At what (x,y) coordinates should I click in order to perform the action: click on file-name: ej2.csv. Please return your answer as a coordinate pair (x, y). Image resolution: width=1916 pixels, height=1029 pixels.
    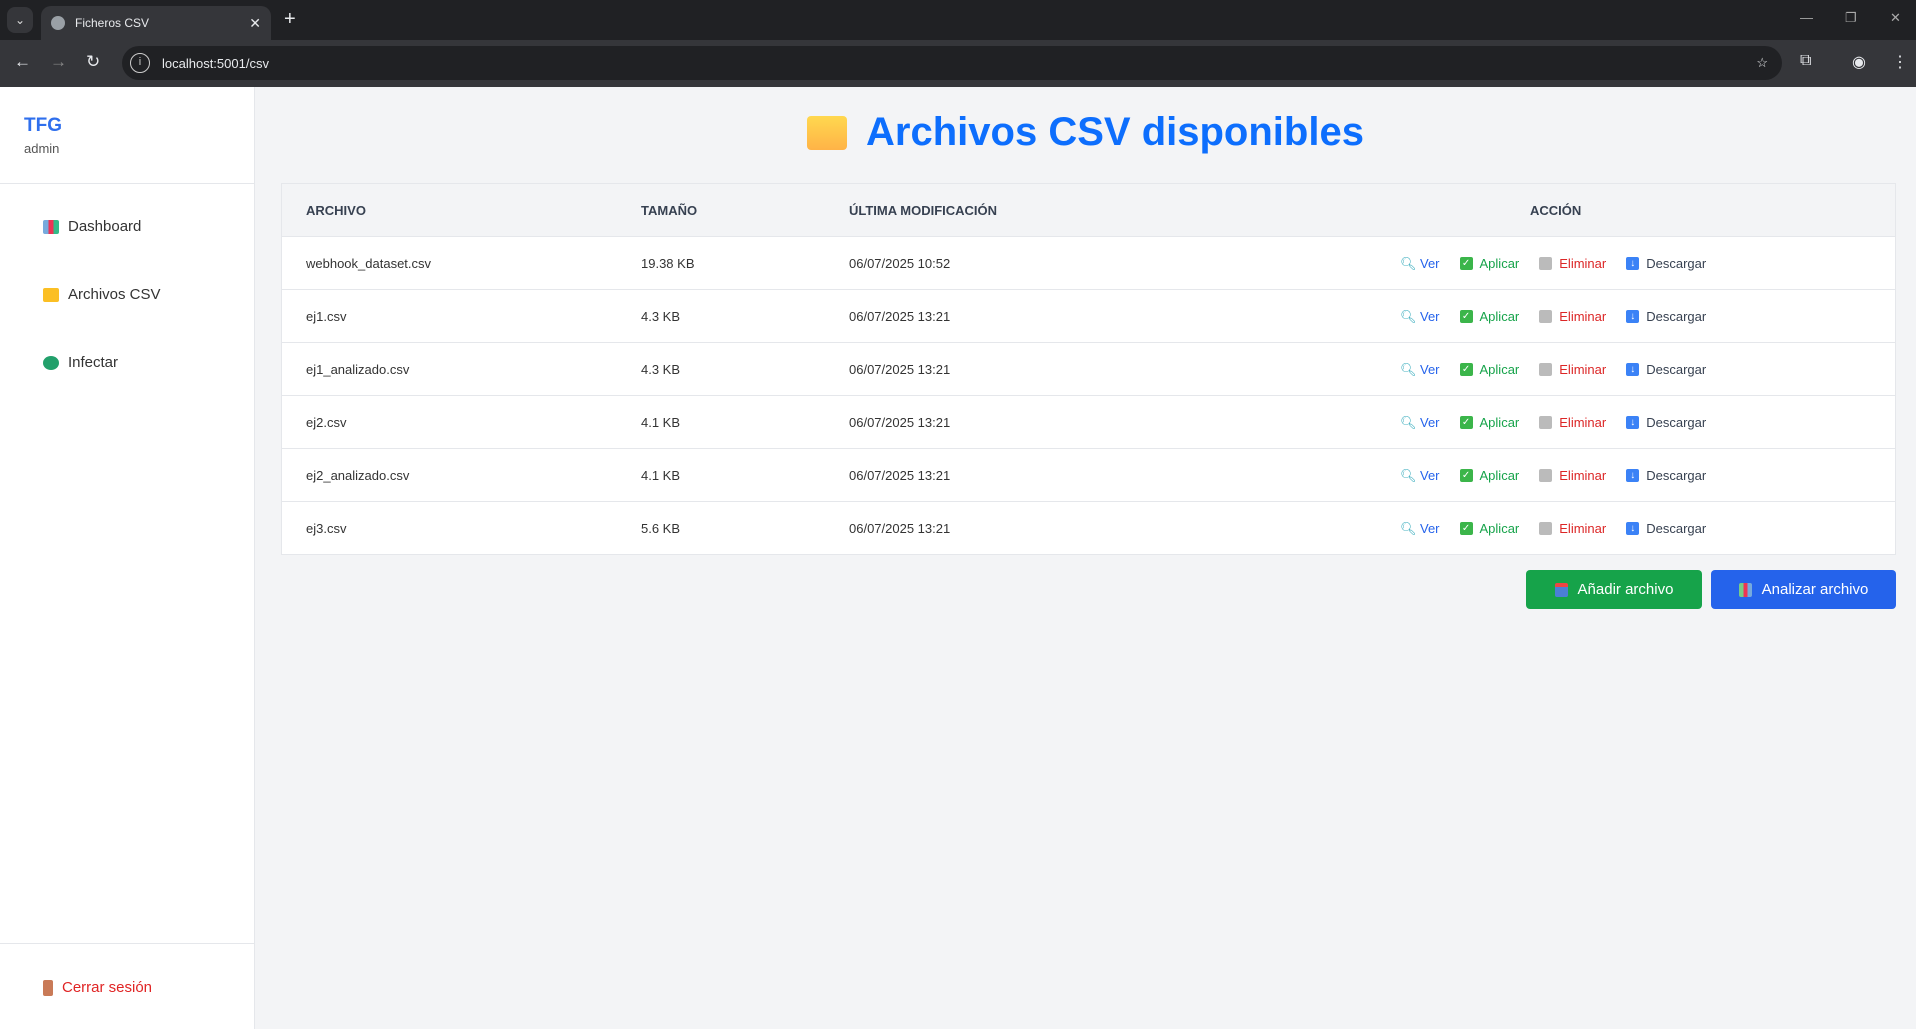
    Looking at the image, I should click on (326, 422).